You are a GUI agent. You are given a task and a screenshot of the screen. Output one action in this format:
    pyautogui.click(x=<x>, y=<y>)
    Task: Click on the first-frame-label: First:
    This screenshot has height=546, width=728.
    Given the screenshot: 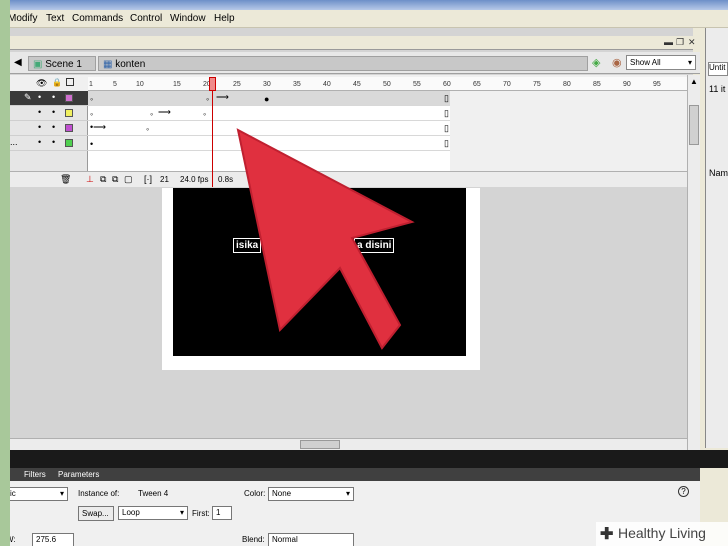 What is the action you would take?
    pyautogui.click(x=201, y=513)
    